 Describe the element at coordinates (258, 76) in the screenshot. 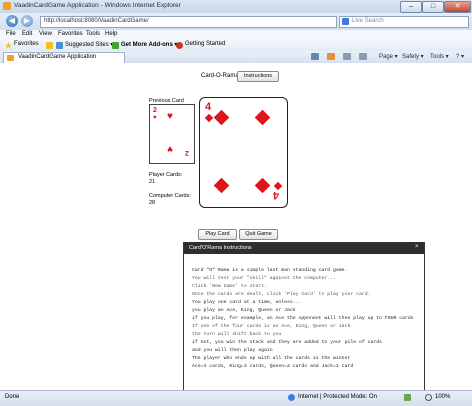

I see `instructions-button: Instructions` at that location.